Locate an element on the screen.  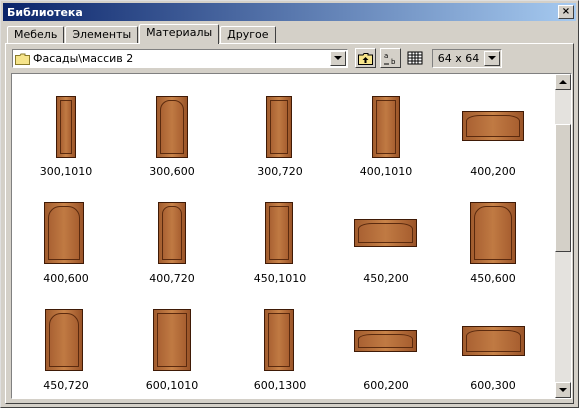
sort-icon: a b is located at coordinates (389, 58).